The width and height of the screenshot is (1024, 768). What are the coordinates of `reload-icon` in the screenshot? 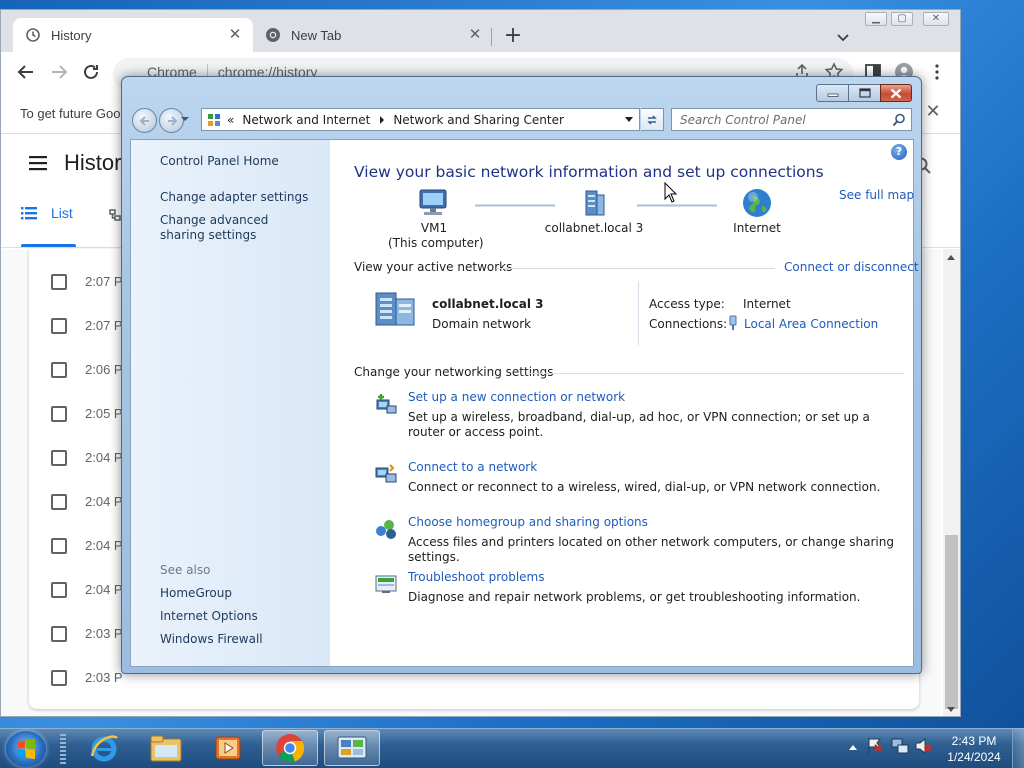 It's located at (91, 72).